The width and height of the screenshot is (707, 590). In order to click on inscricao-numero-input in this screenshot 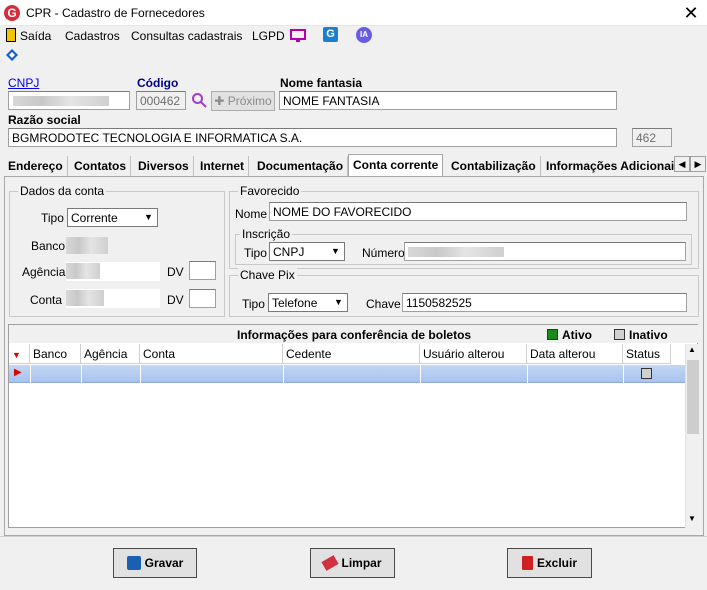, I will do `click(545, 251)`.